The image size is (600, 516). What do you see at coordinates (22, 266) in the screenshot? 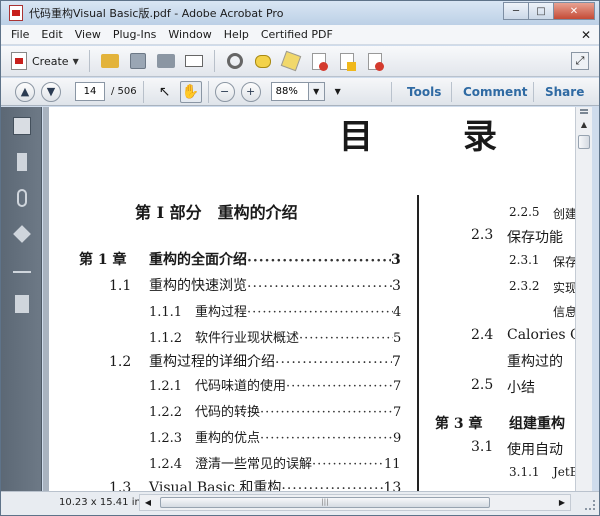
I see `signatures-icon` at bounding box center [22, 266].